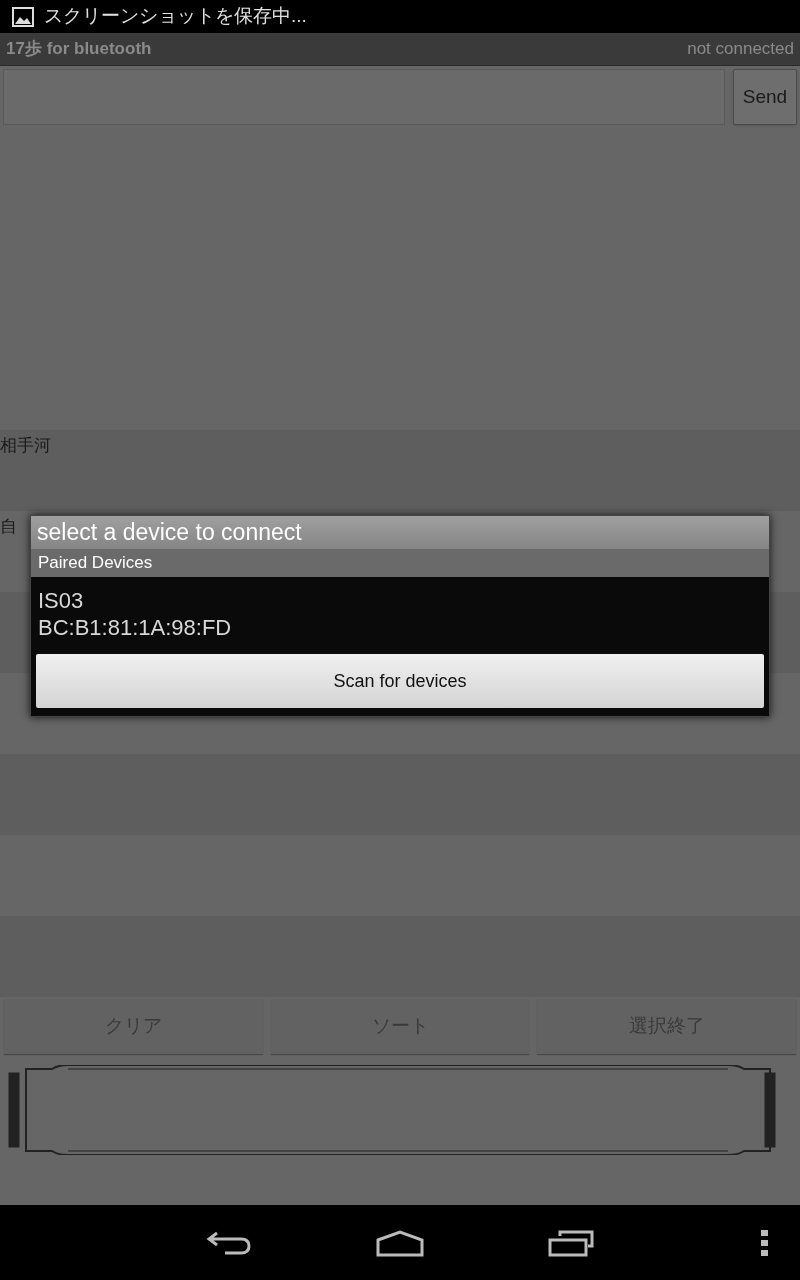 Image resolution: width=800 pixels, height=1280 pixels. Describe the element at coordinates (228, 1243) in the screenshot. I see `back-icon` at that location.